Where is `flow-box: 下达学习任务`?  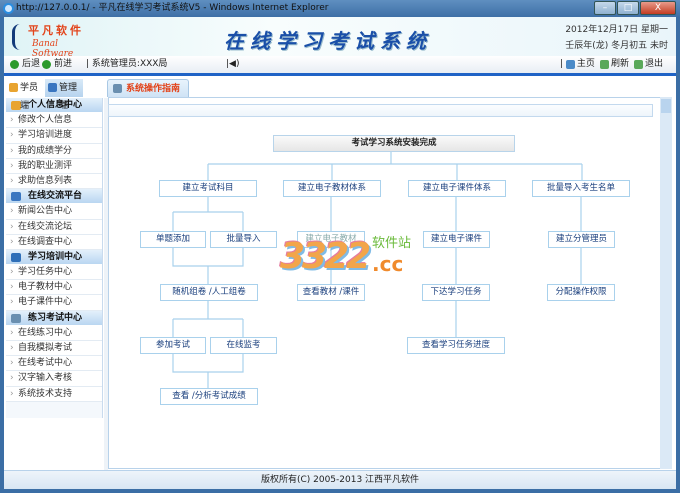
flow-box: 下达学习任务 is located at coordinates (456, 292).